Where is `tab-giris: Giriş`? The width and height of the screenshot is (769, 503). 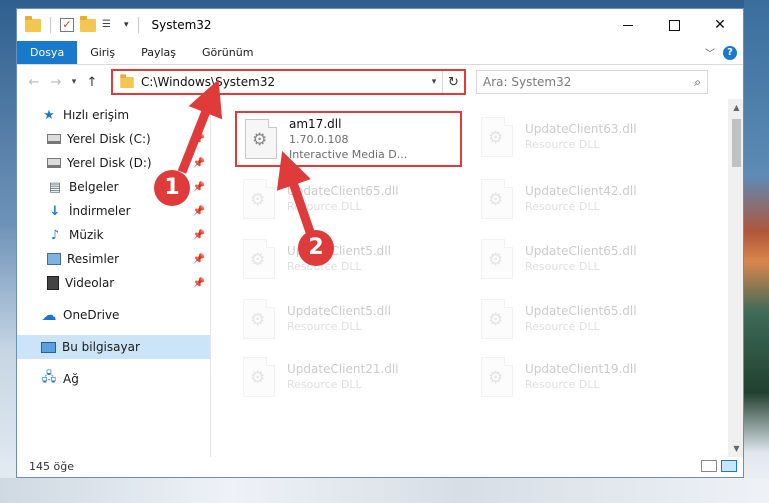 tab-giris: Giriş is located at coordinates (102, 52).